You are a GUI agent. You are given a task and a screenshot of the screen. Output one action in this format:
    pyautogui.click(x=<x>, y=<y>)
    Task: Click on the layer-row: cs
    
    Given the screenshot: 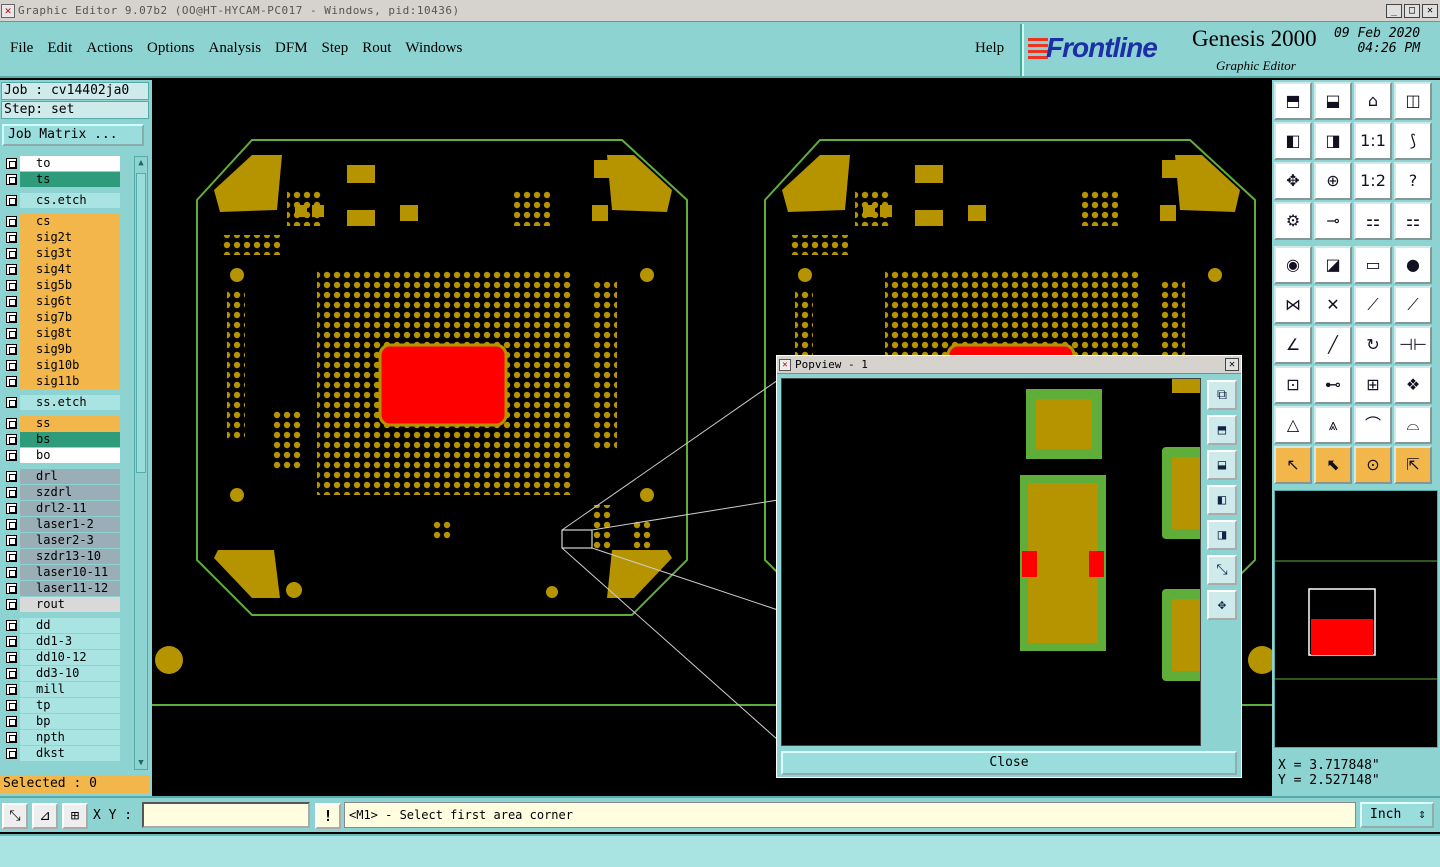 What is the action you would take?
    pyautogui.click(x=61, y=221)
    